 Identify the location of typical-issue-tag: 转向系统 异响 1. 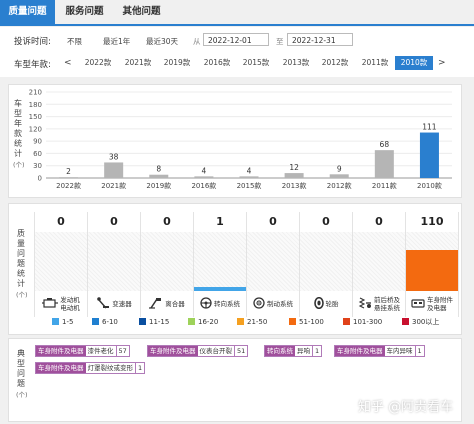
(293, 351).